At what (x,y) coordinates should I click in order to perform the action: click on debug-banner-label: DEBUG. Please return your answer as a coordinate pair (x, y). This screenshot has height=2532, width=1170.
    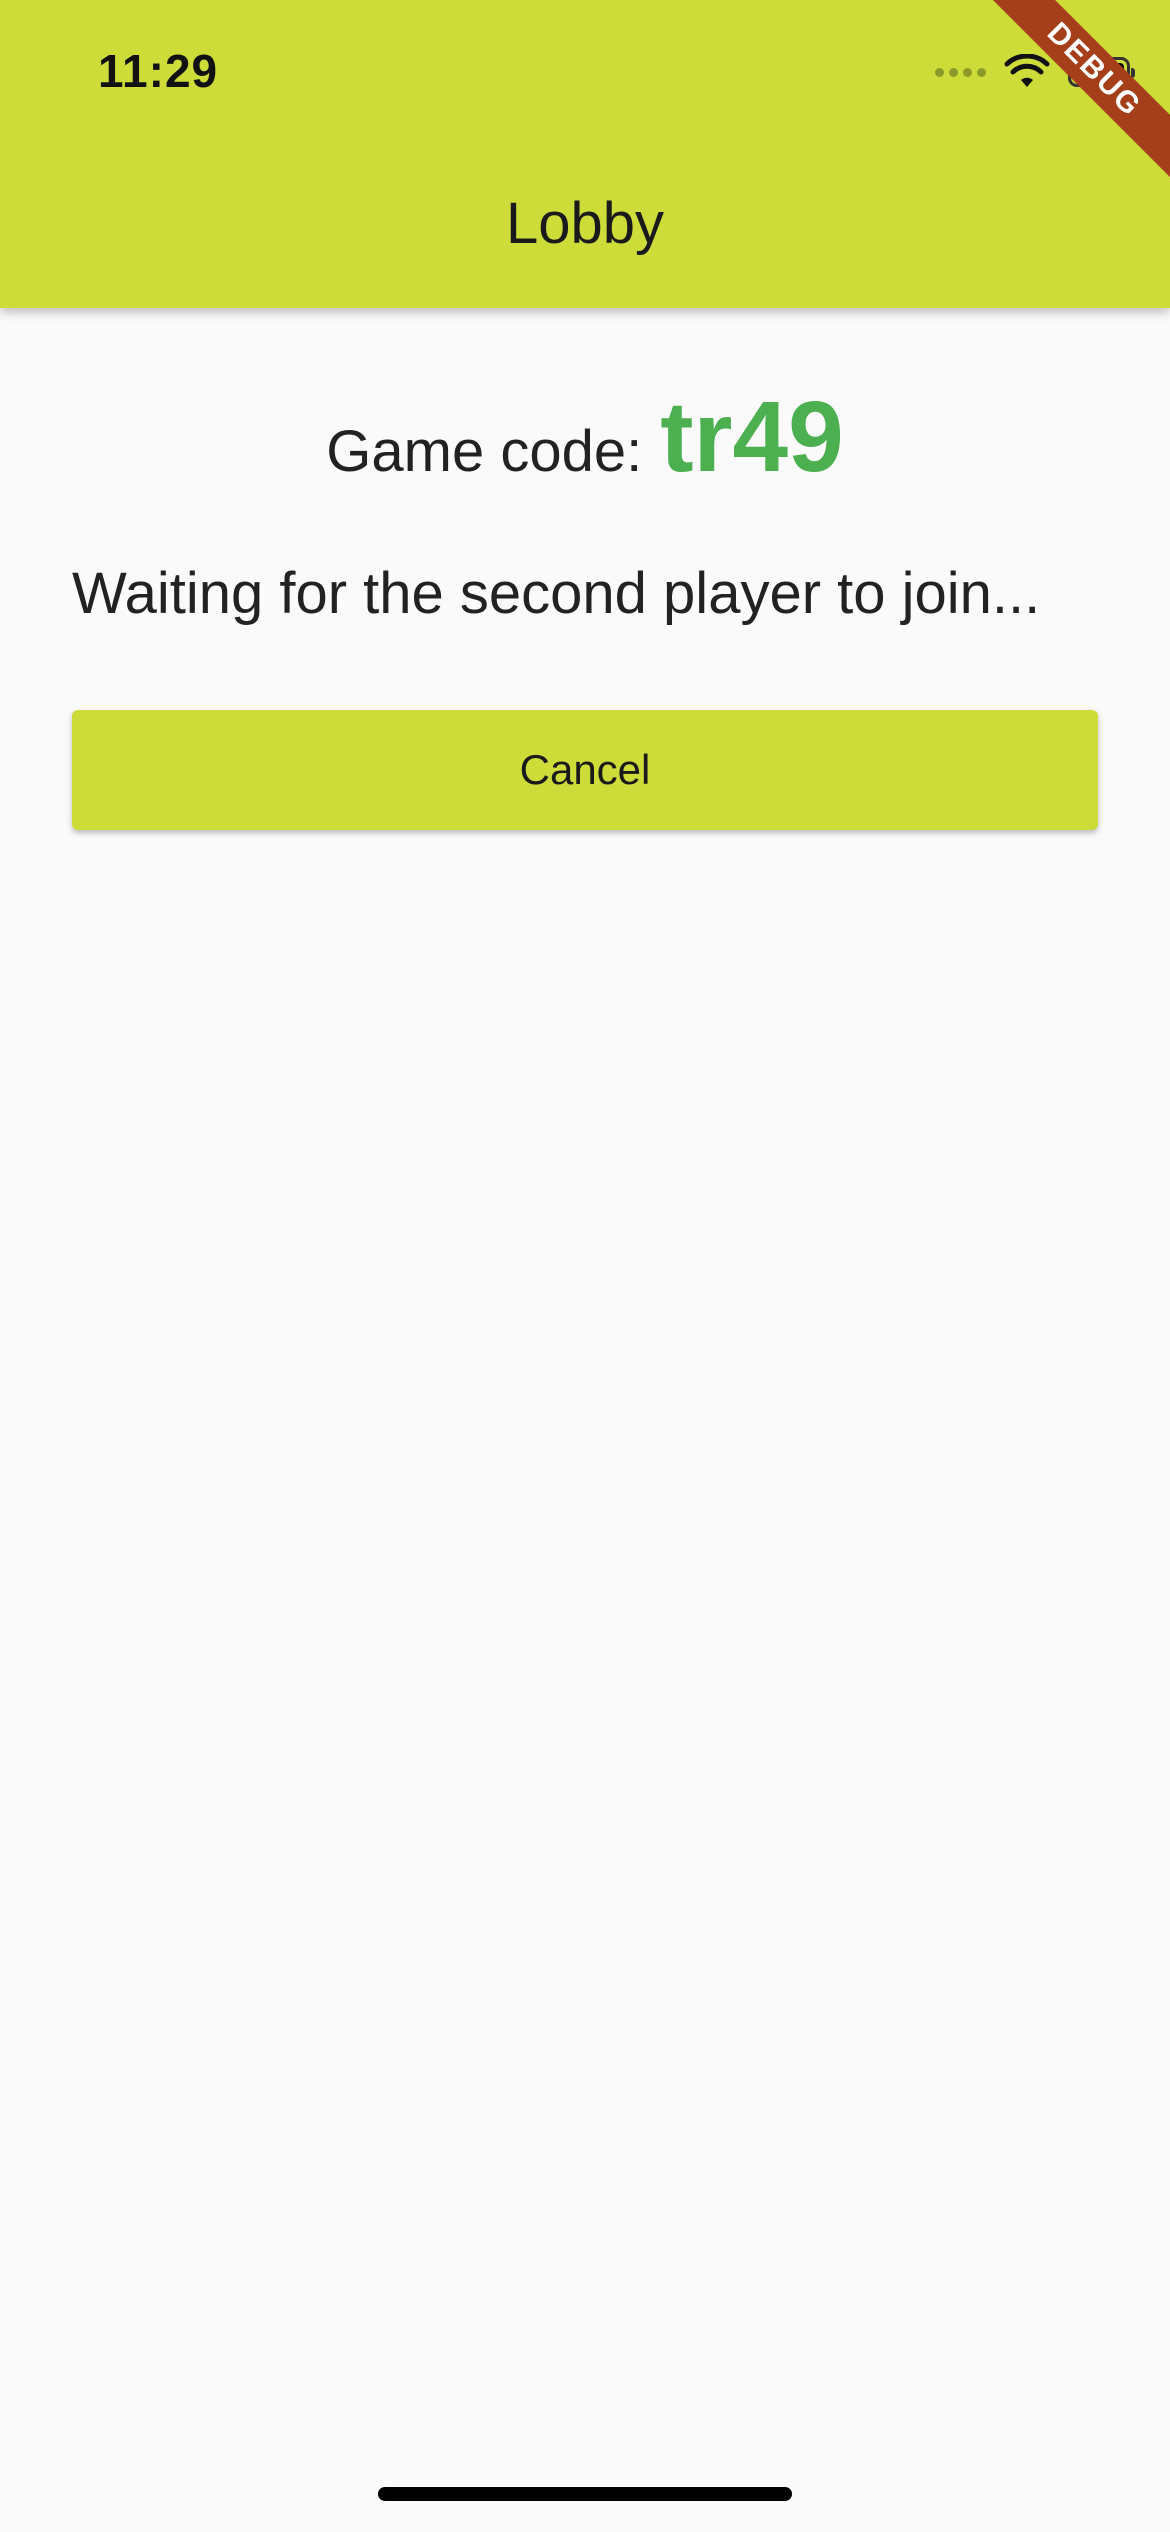
    Looking at the image, I should click on (1071, 96).